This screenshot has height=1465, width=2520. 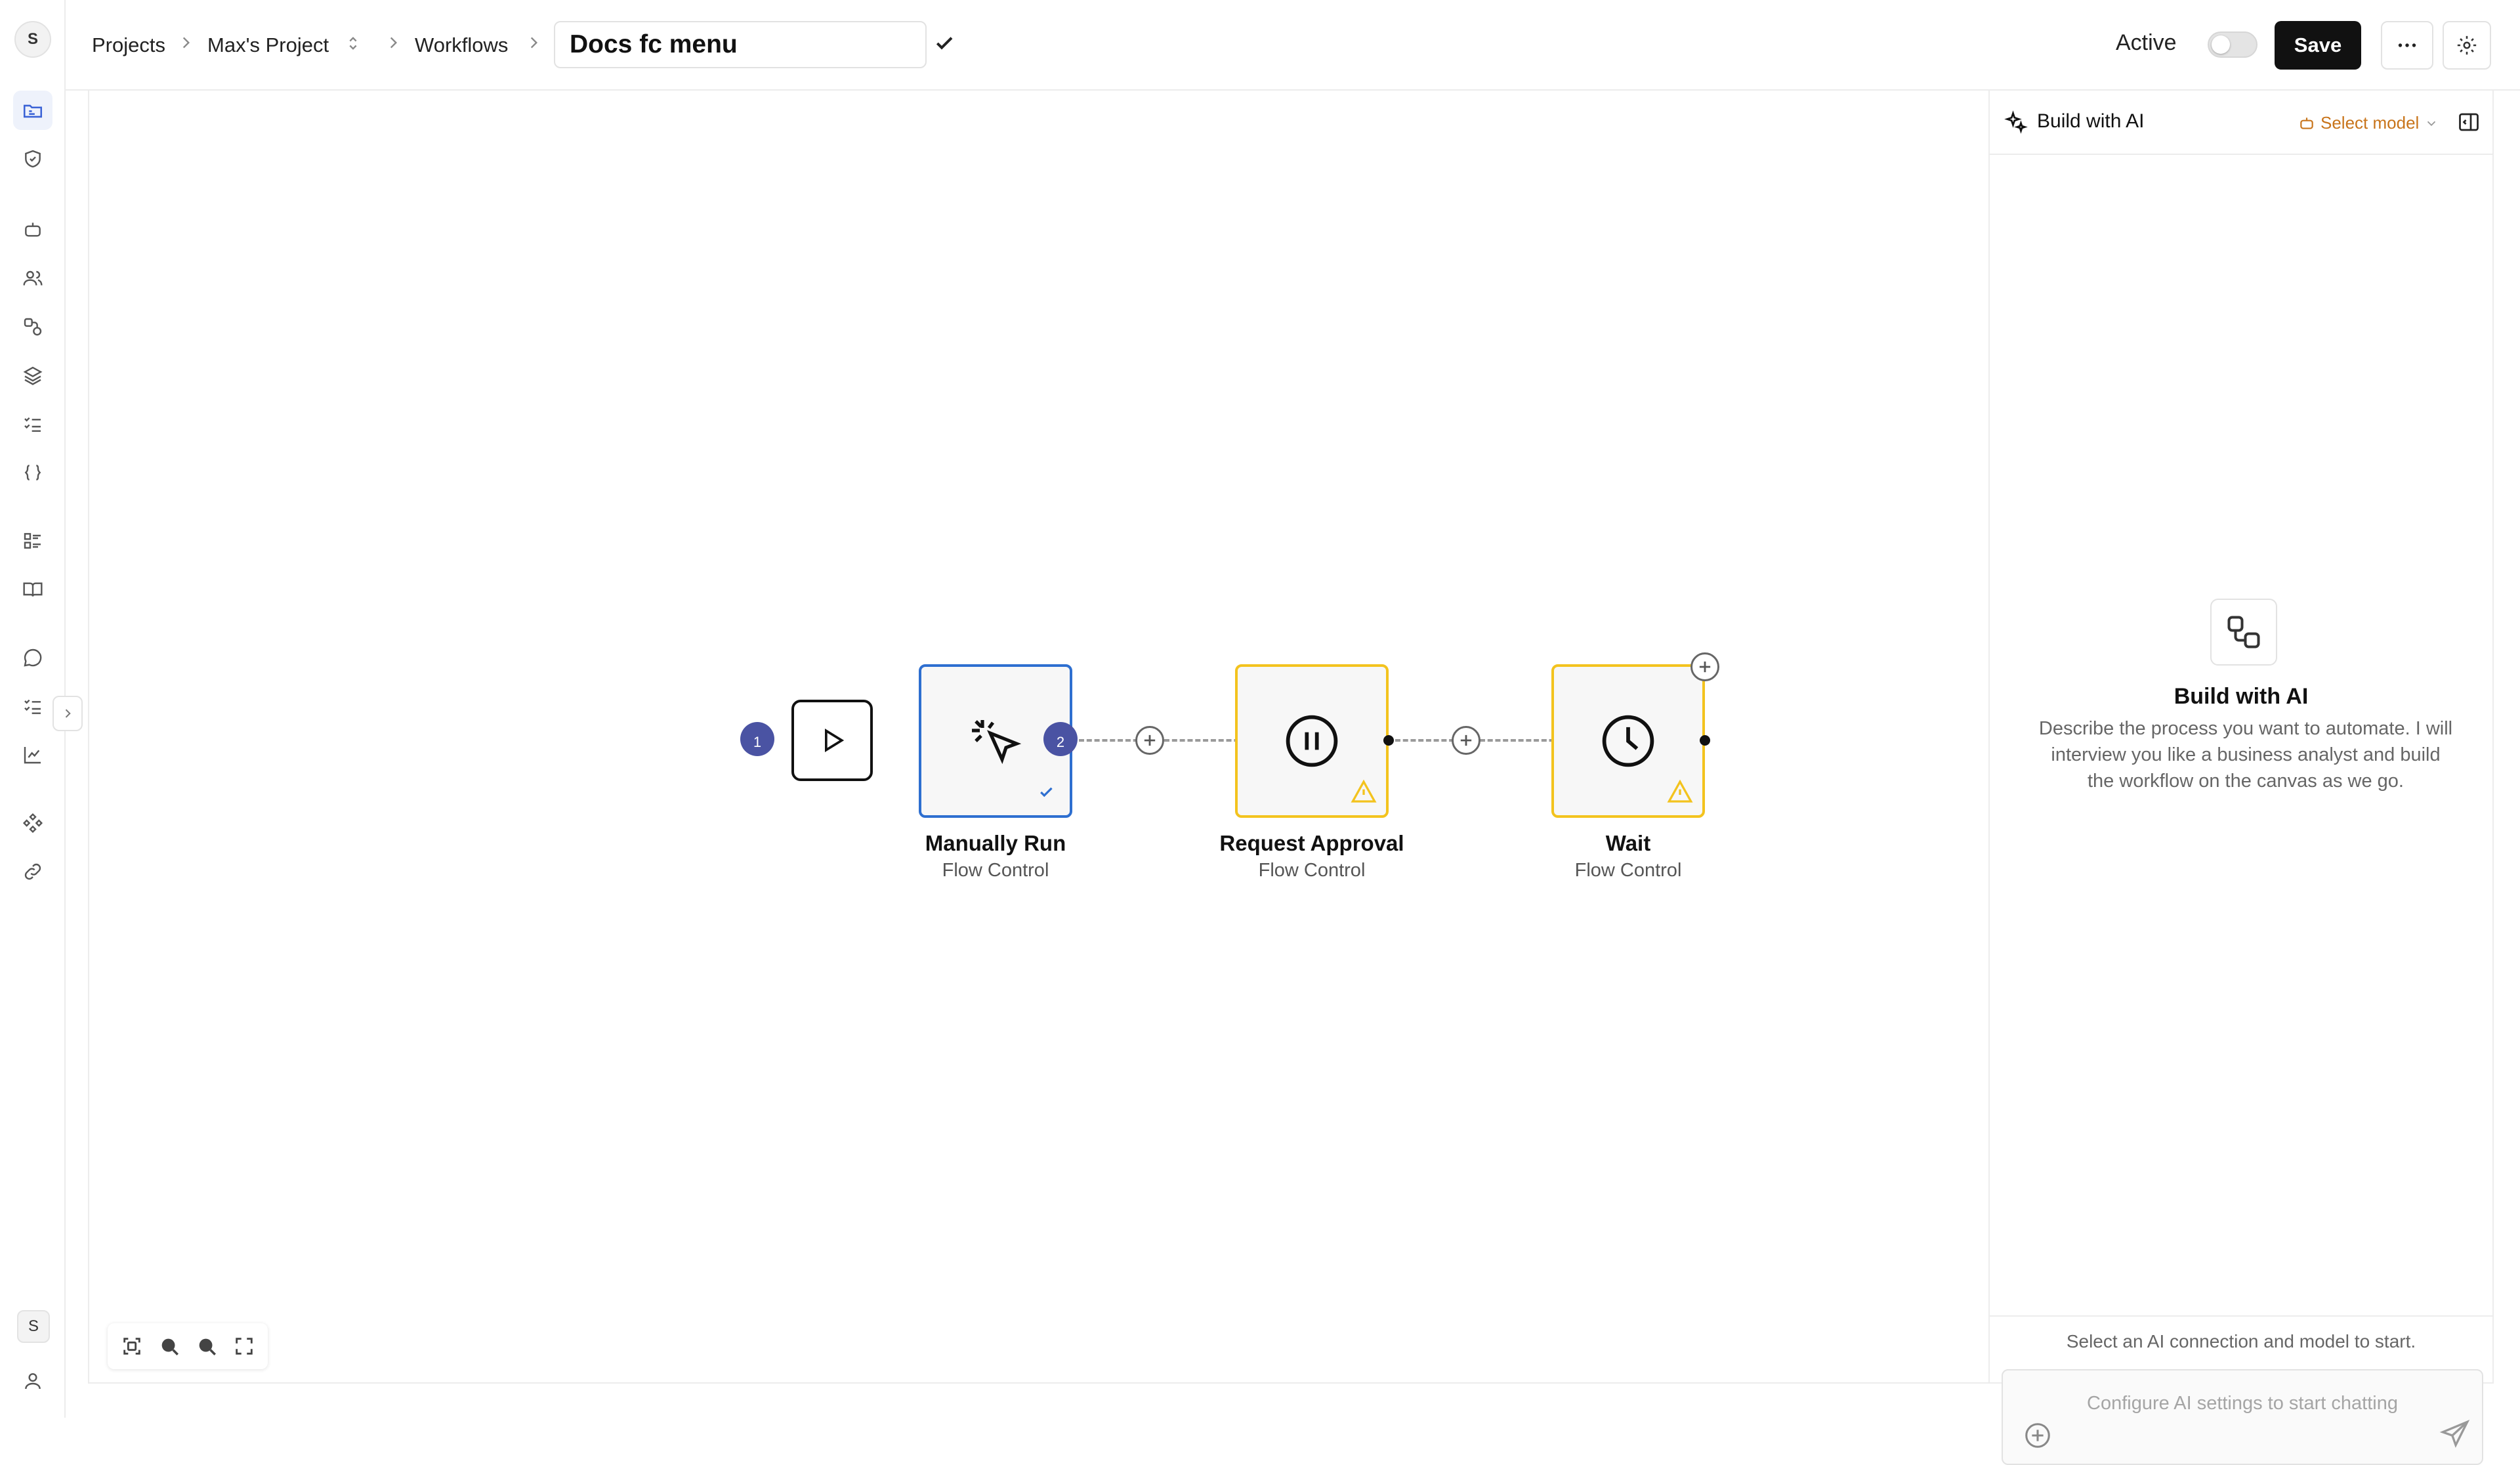 I want to click on shield-nav-icon, so click(x=32, y=159).